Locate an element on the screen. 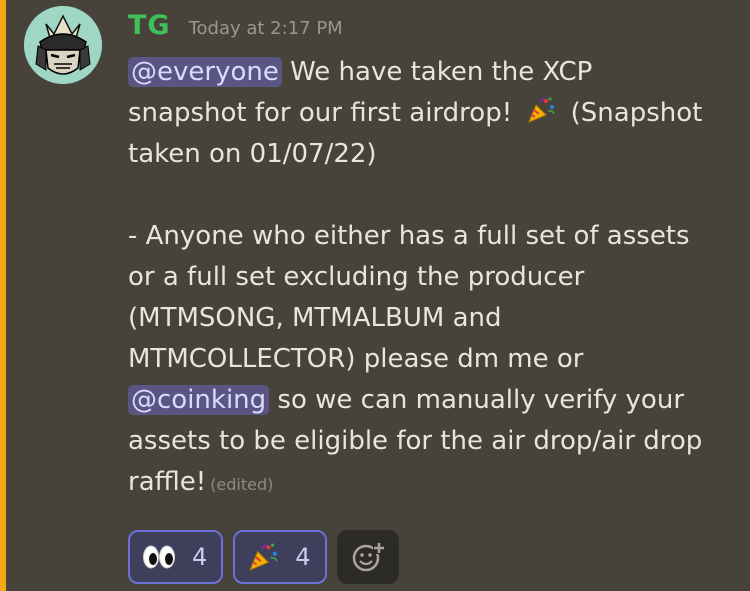 This screenshot has width=750, height=591. add-reaction-button is located at coordinates (367, 557).